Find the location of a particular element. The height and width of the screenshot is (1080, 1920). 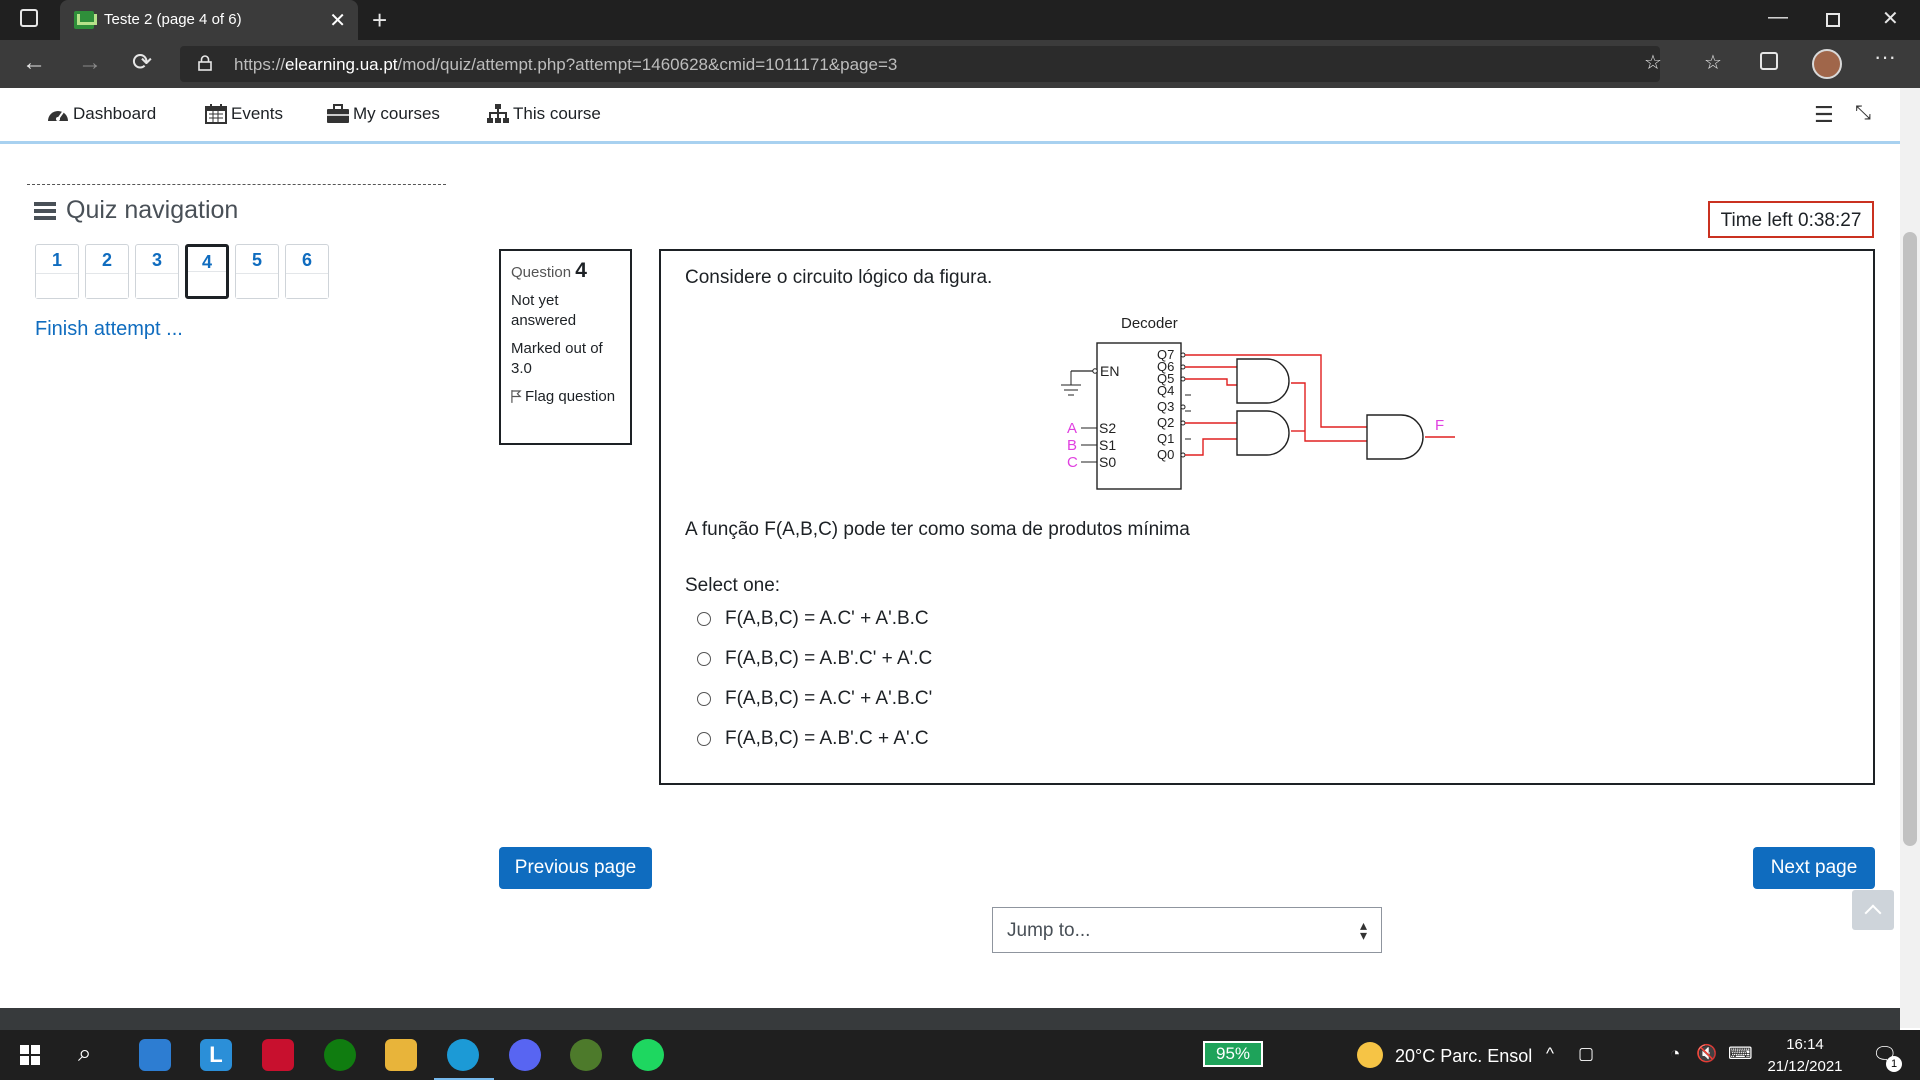

answer-option-2: F(A,B,C) = A.B'.C' + A'.C is located at coordinates (814, 659).